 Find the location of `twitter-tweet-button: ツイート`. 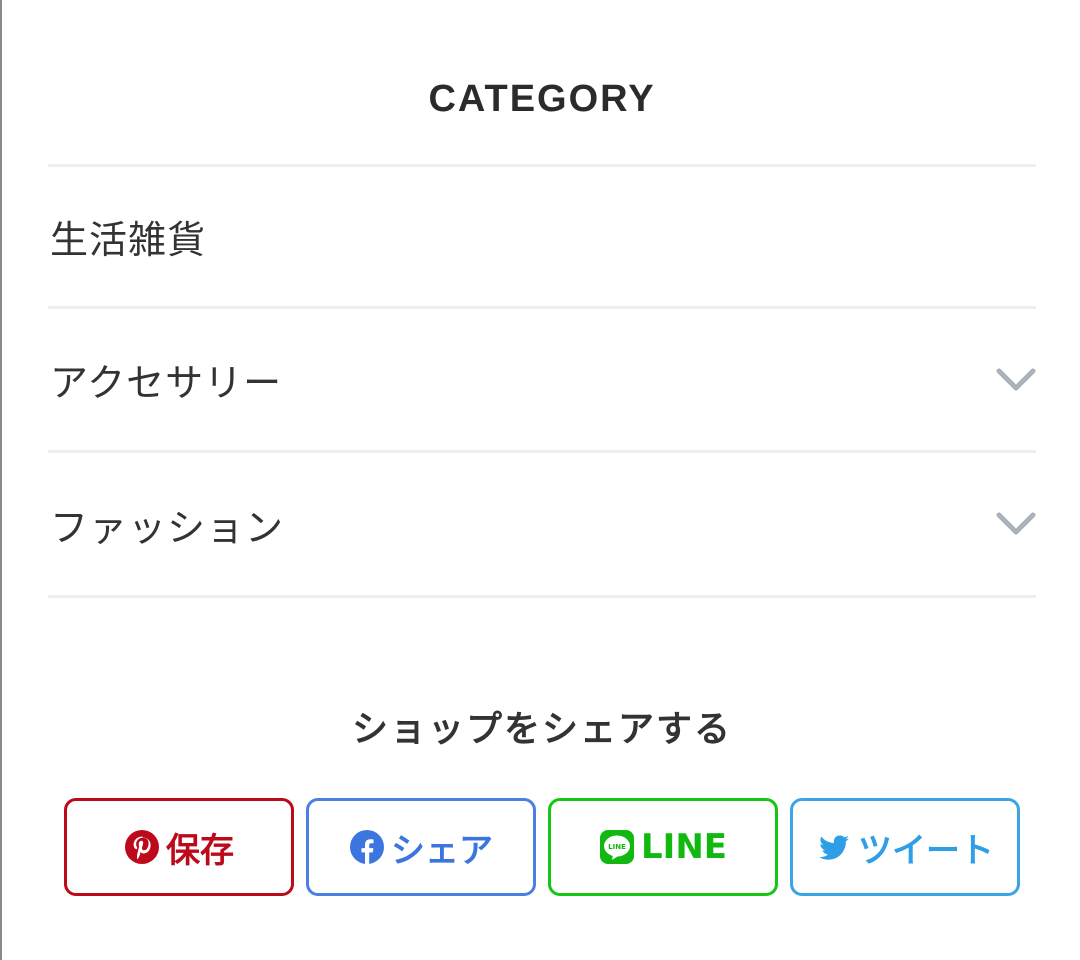

twitter-tweet-button: ツイート is located at coordinates (905, 847).